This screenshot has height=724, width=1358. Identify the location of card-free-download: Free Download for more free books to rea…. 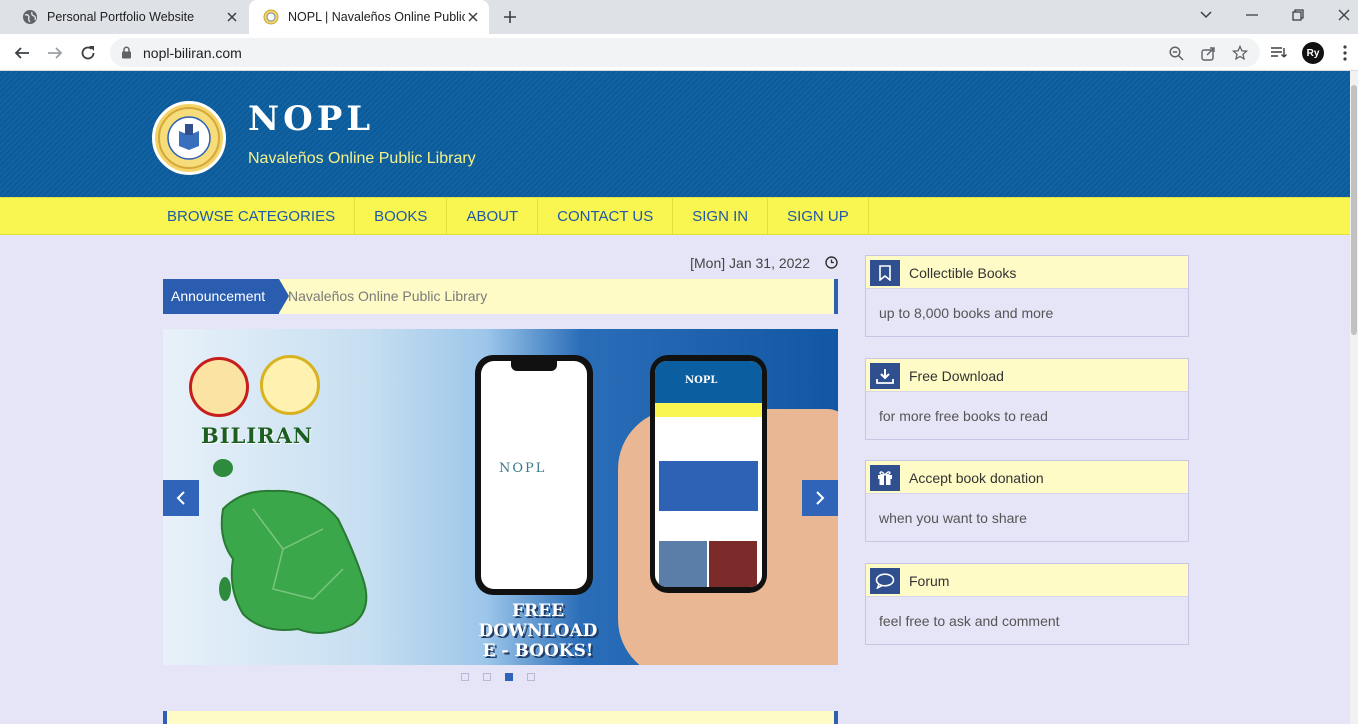
(1027, 399).